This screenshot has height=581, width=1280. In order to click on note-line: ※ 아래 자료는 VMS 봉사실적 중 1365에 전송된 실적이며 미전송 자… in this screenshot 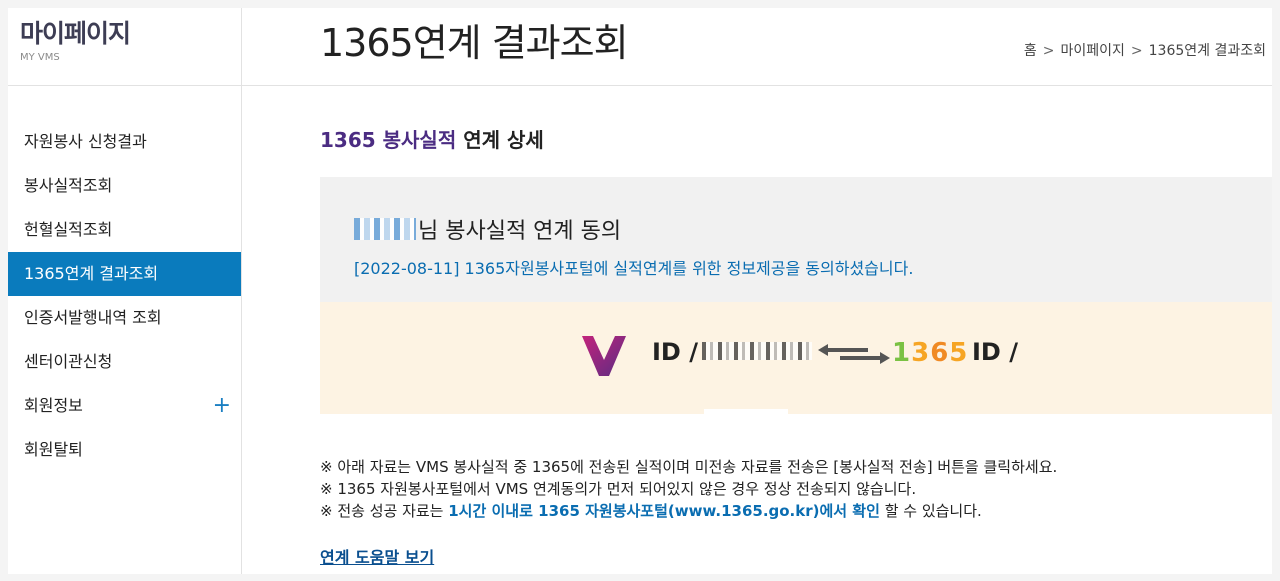, I will do `click(689, 467)`.